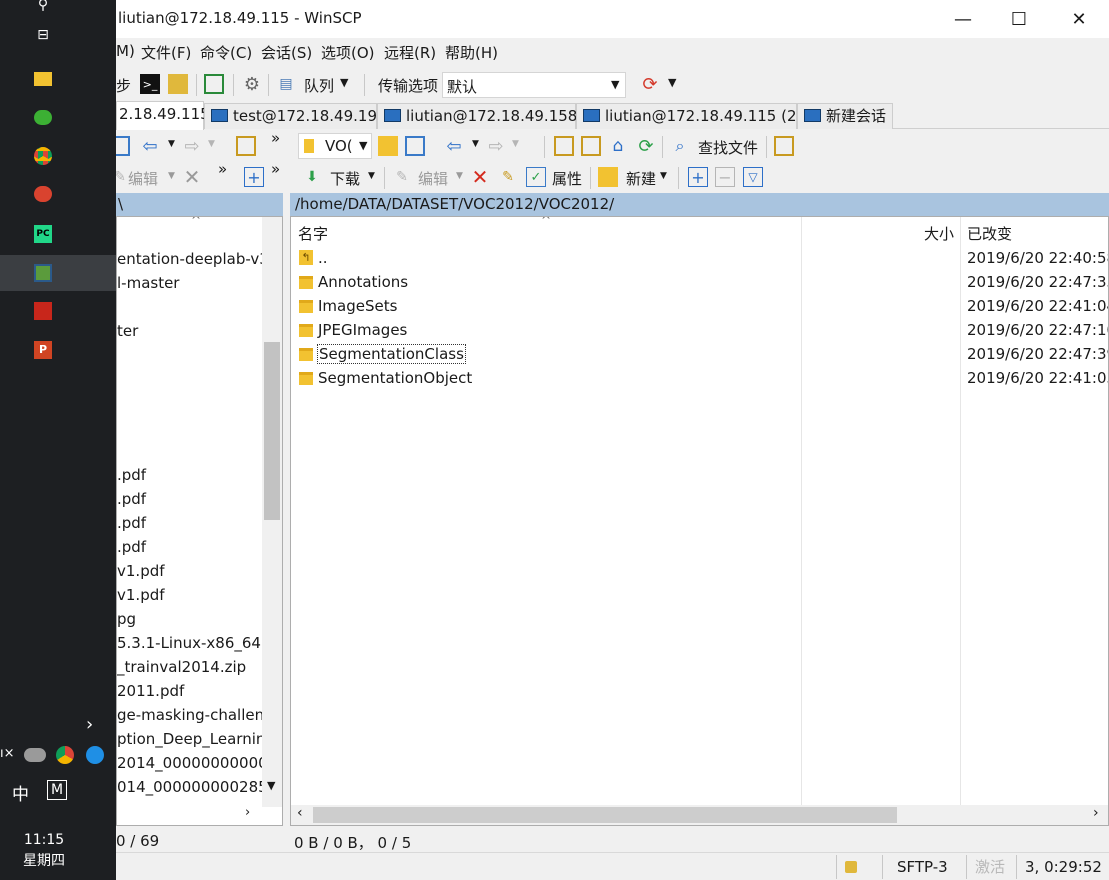 The height and width of the screenshot is (880, 1109). Describe the element at coordinates (410, 52) in the screenshot. I see `menu-item-remote: 远程(R)` at that location.